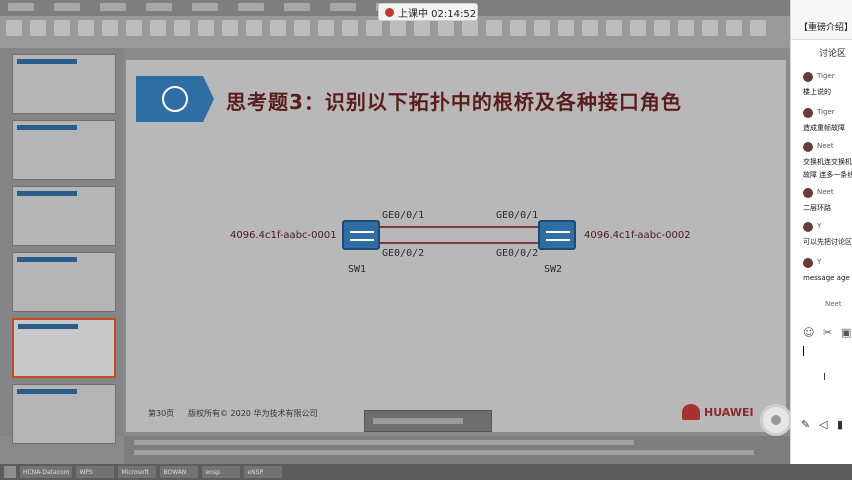  I want to click on taskbar-item: WPS, so click(95, 472).